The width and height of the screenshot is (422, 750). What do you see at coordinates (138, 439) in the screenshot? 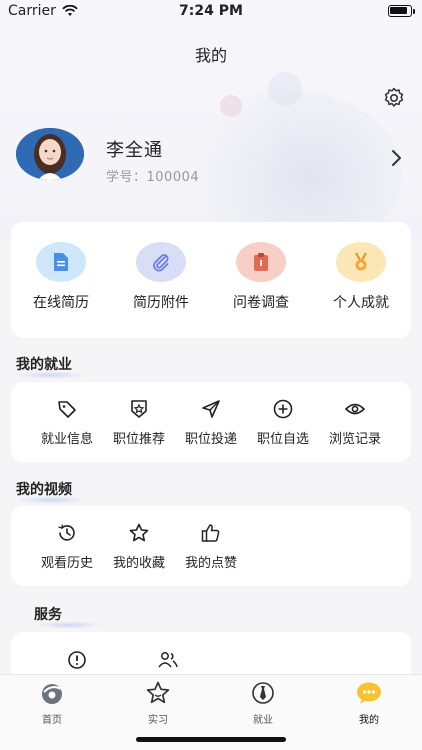
I see `employment-item-label: 职位推荐` at bounding box center [138, 439].